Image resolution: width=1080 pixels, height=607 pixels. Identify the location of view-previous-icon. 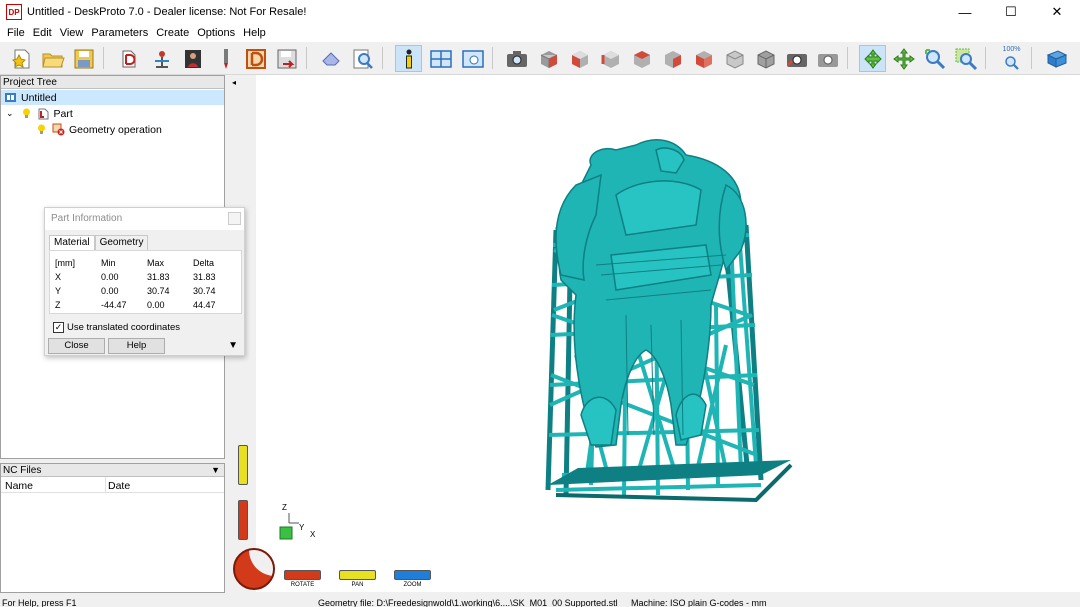
(827, 58).